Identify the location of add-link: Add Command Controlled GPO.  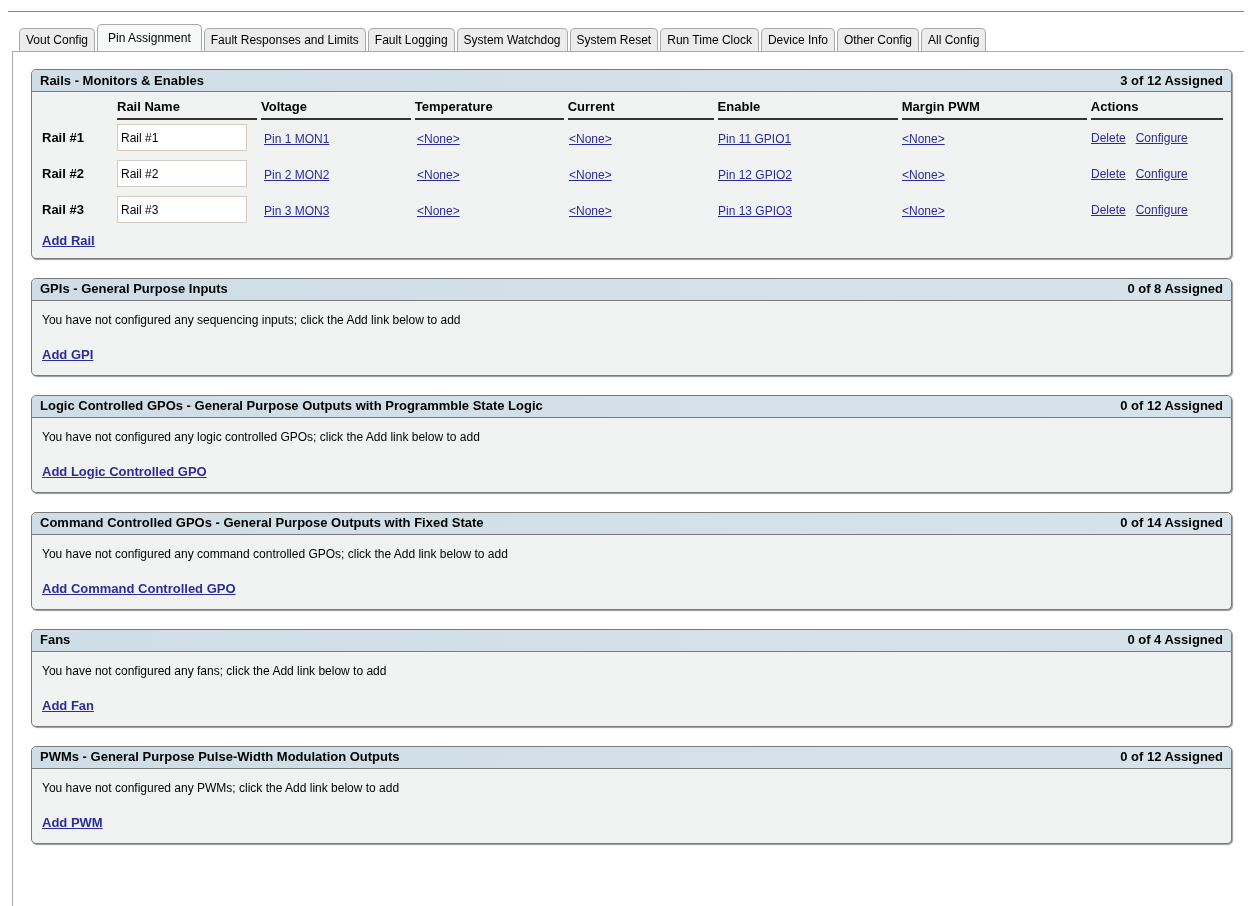
(139, 588).